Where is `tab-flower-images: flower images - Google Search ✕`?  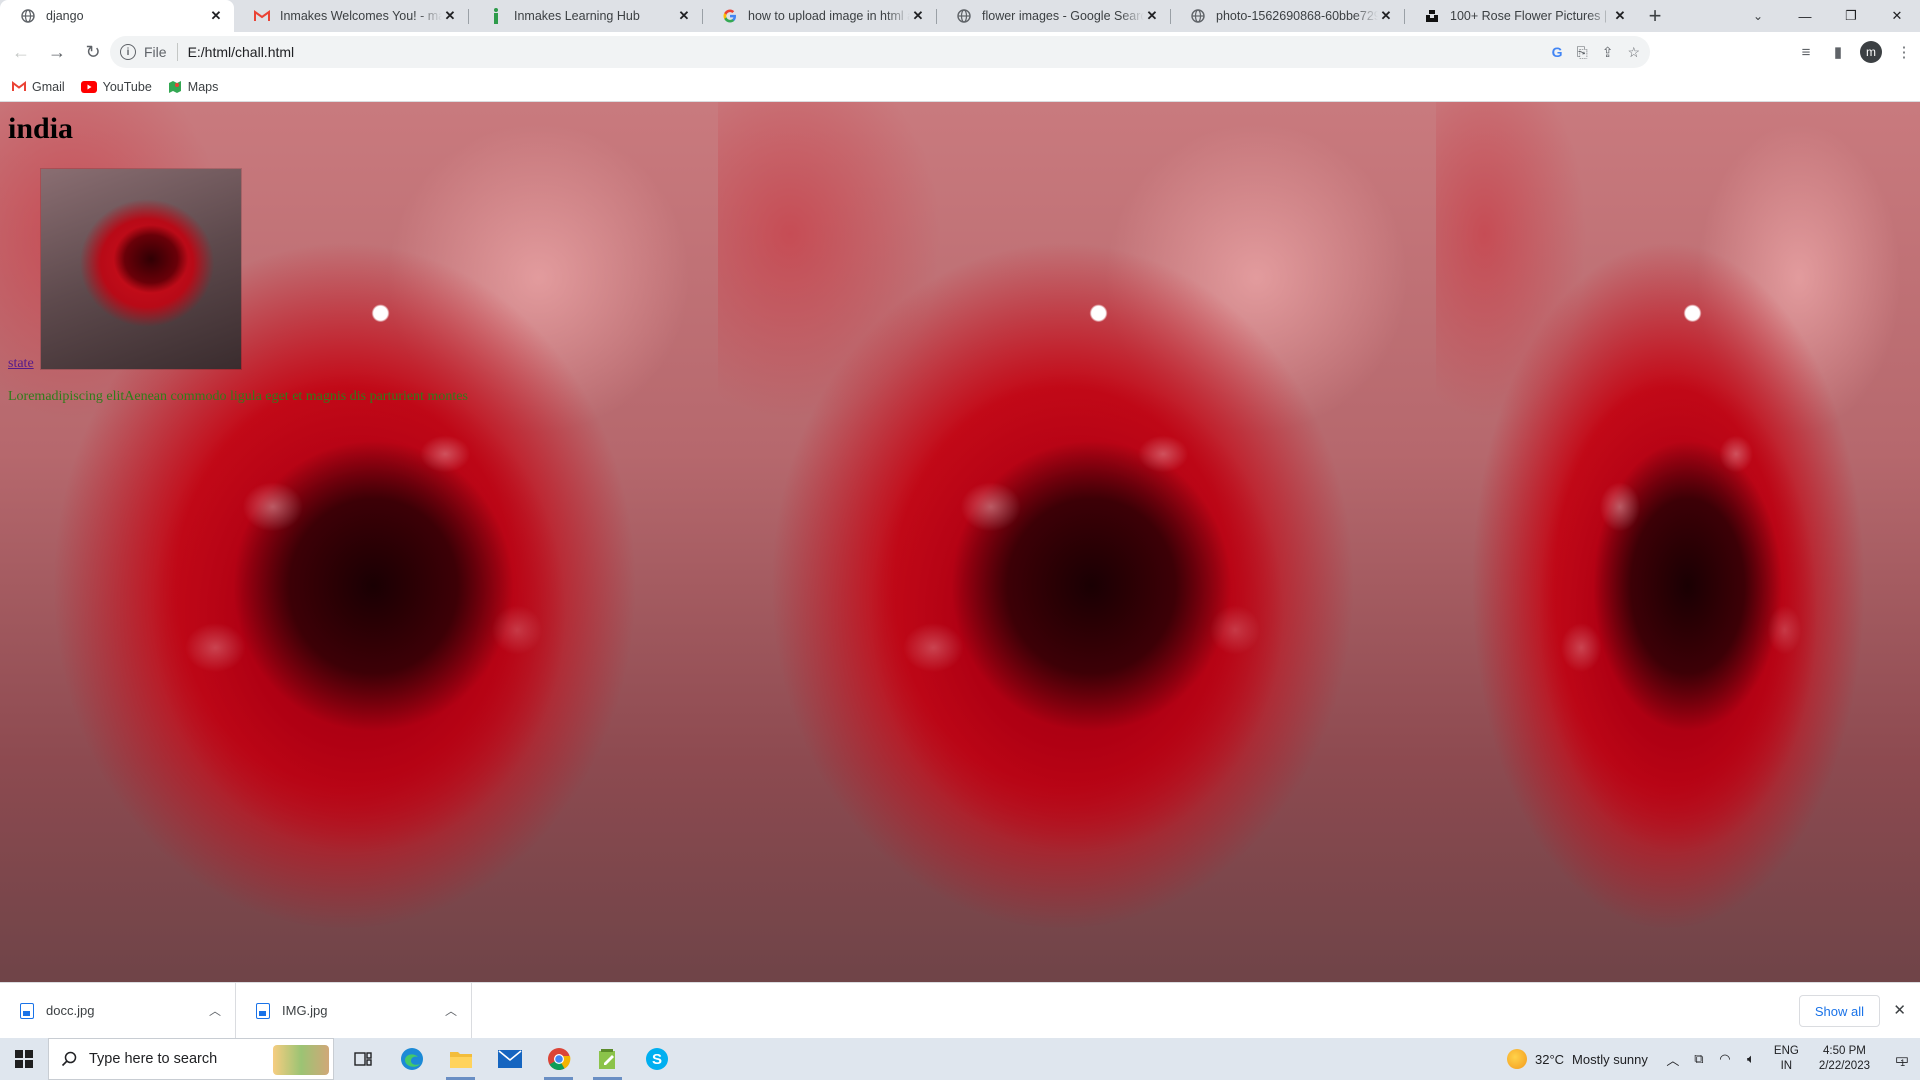 tab-flower-images: flower images - Google Search ✕ is located at coordinates (1053, 16).